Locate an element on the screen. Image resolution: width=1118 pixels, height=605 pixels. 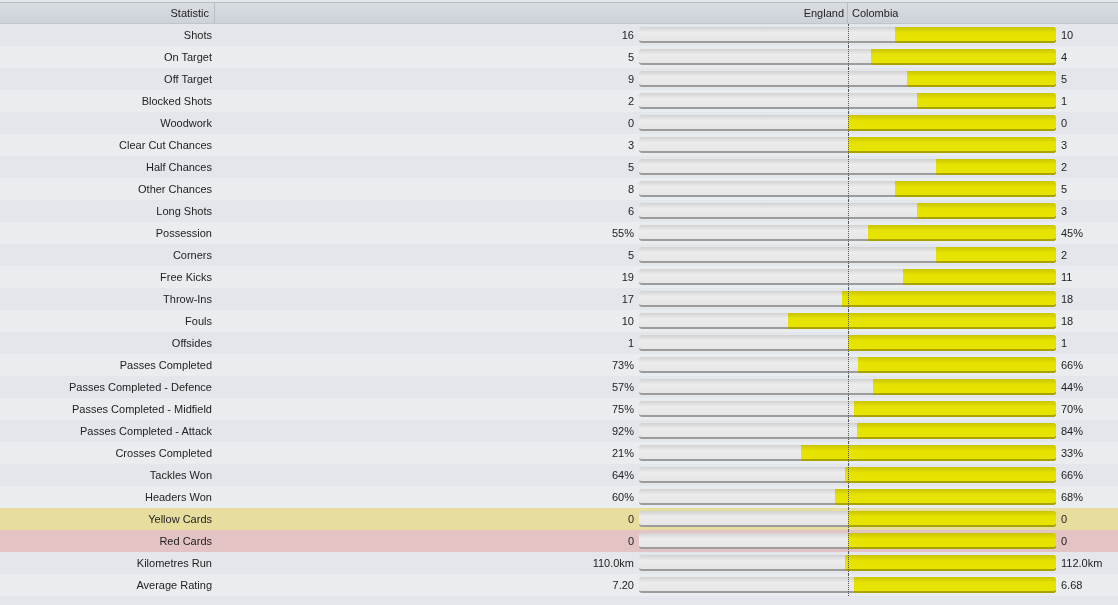
stat-value: 16 is located at coordinates (627, 35).